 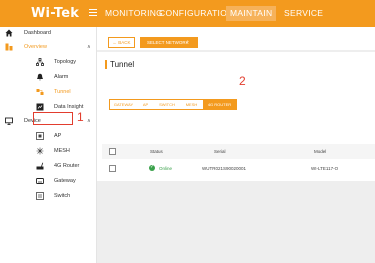 I want to click on sidebar-item-tunnel: Tunnel, so click(x=48, y=92).